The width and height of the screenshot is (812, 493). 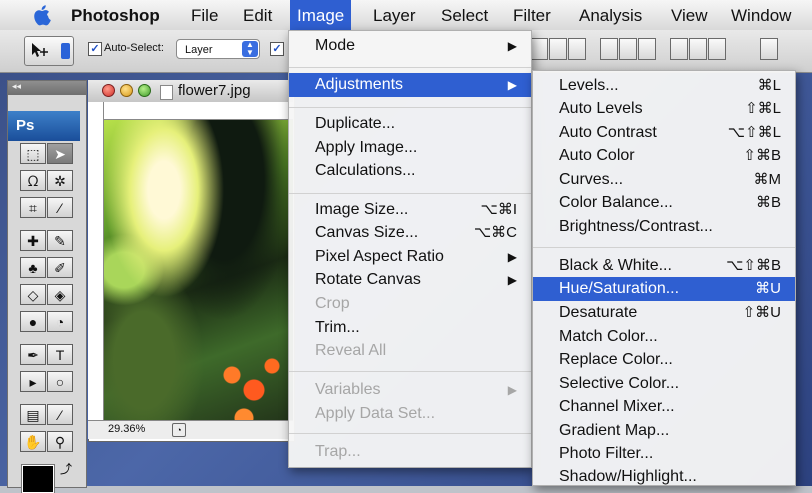 I want to click on menu-filter: Filter, so click(x=532, y=15).